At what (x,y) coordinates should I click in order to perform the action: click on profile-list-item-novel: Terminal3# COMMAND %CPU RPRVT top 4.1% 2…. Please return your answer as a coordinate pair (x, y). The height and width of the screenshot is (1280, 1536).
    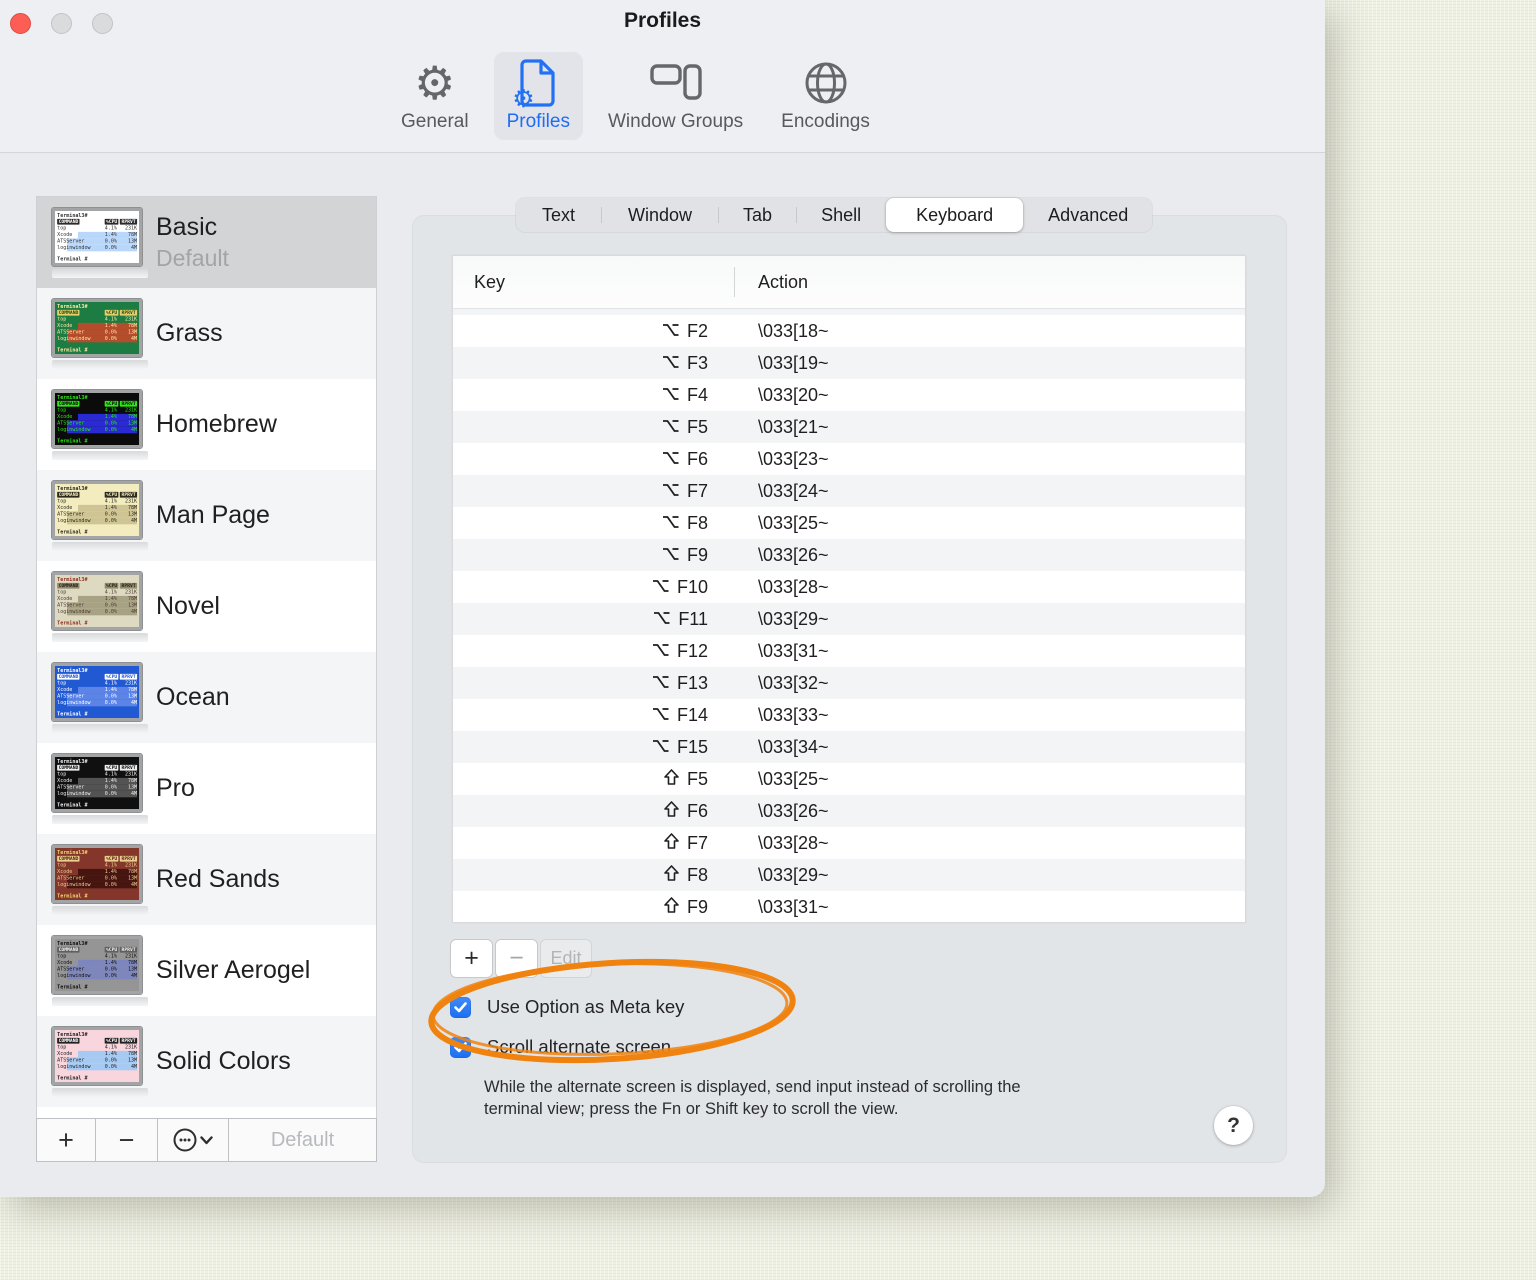
    Looking at the image, I should click on (206, 606).